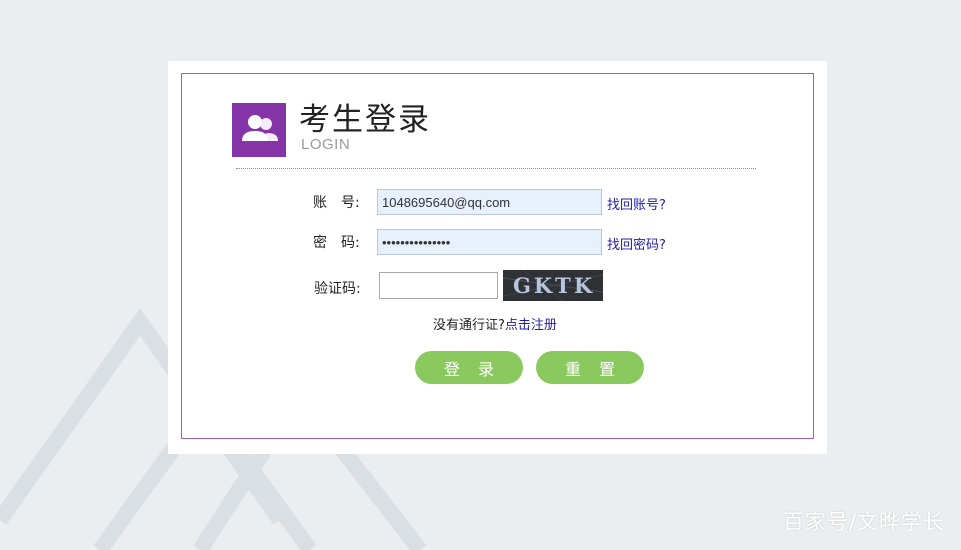 The image size is (961, 550). I want to click on users-icon, so click(259, 130).